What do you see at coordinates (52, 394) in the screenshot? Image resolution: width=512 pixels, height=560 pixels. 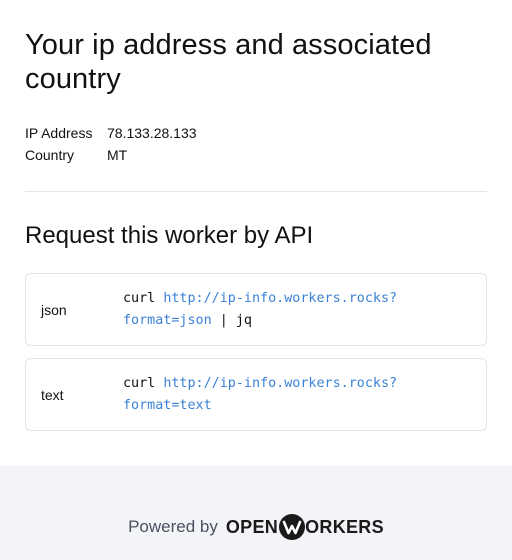 I see `api-format-label: text` at bounding box center [52, 394].